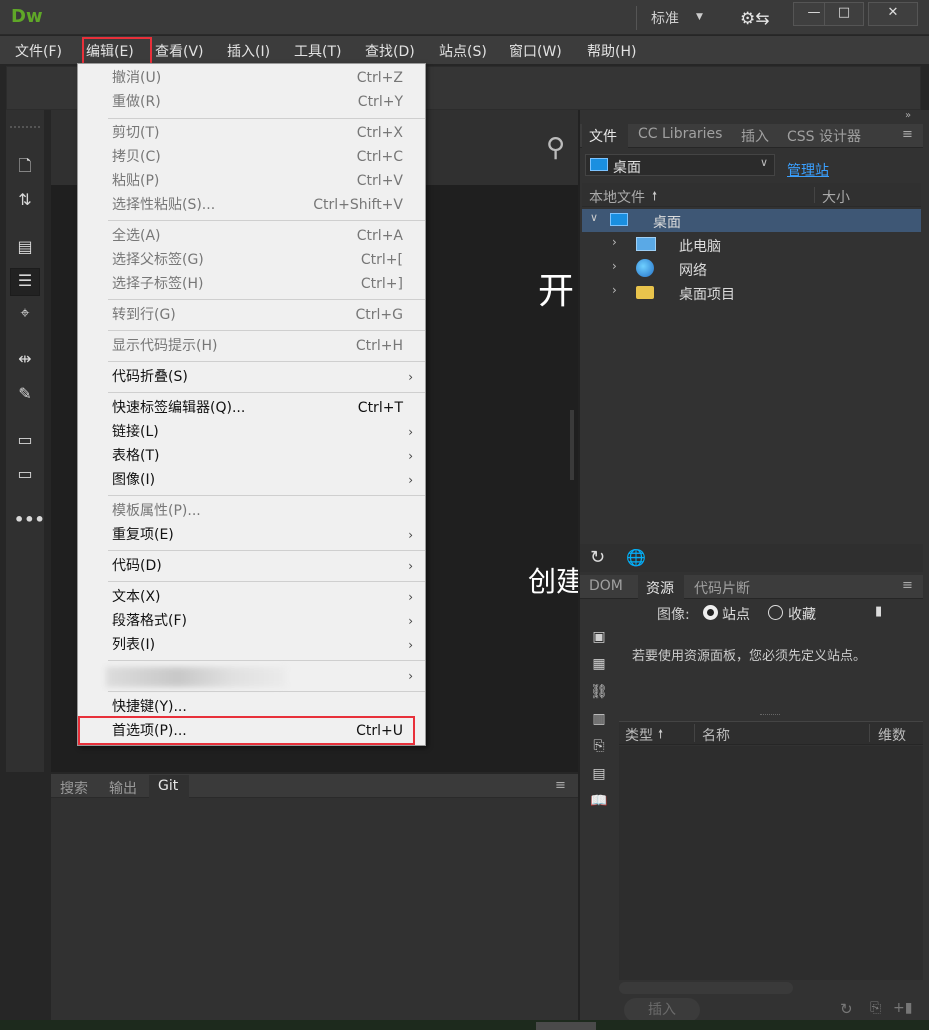  Describe the element at coordinates (251, 535) in the screenshot. I see `menu-item-repeating: 重复项(E) ›` at that location.